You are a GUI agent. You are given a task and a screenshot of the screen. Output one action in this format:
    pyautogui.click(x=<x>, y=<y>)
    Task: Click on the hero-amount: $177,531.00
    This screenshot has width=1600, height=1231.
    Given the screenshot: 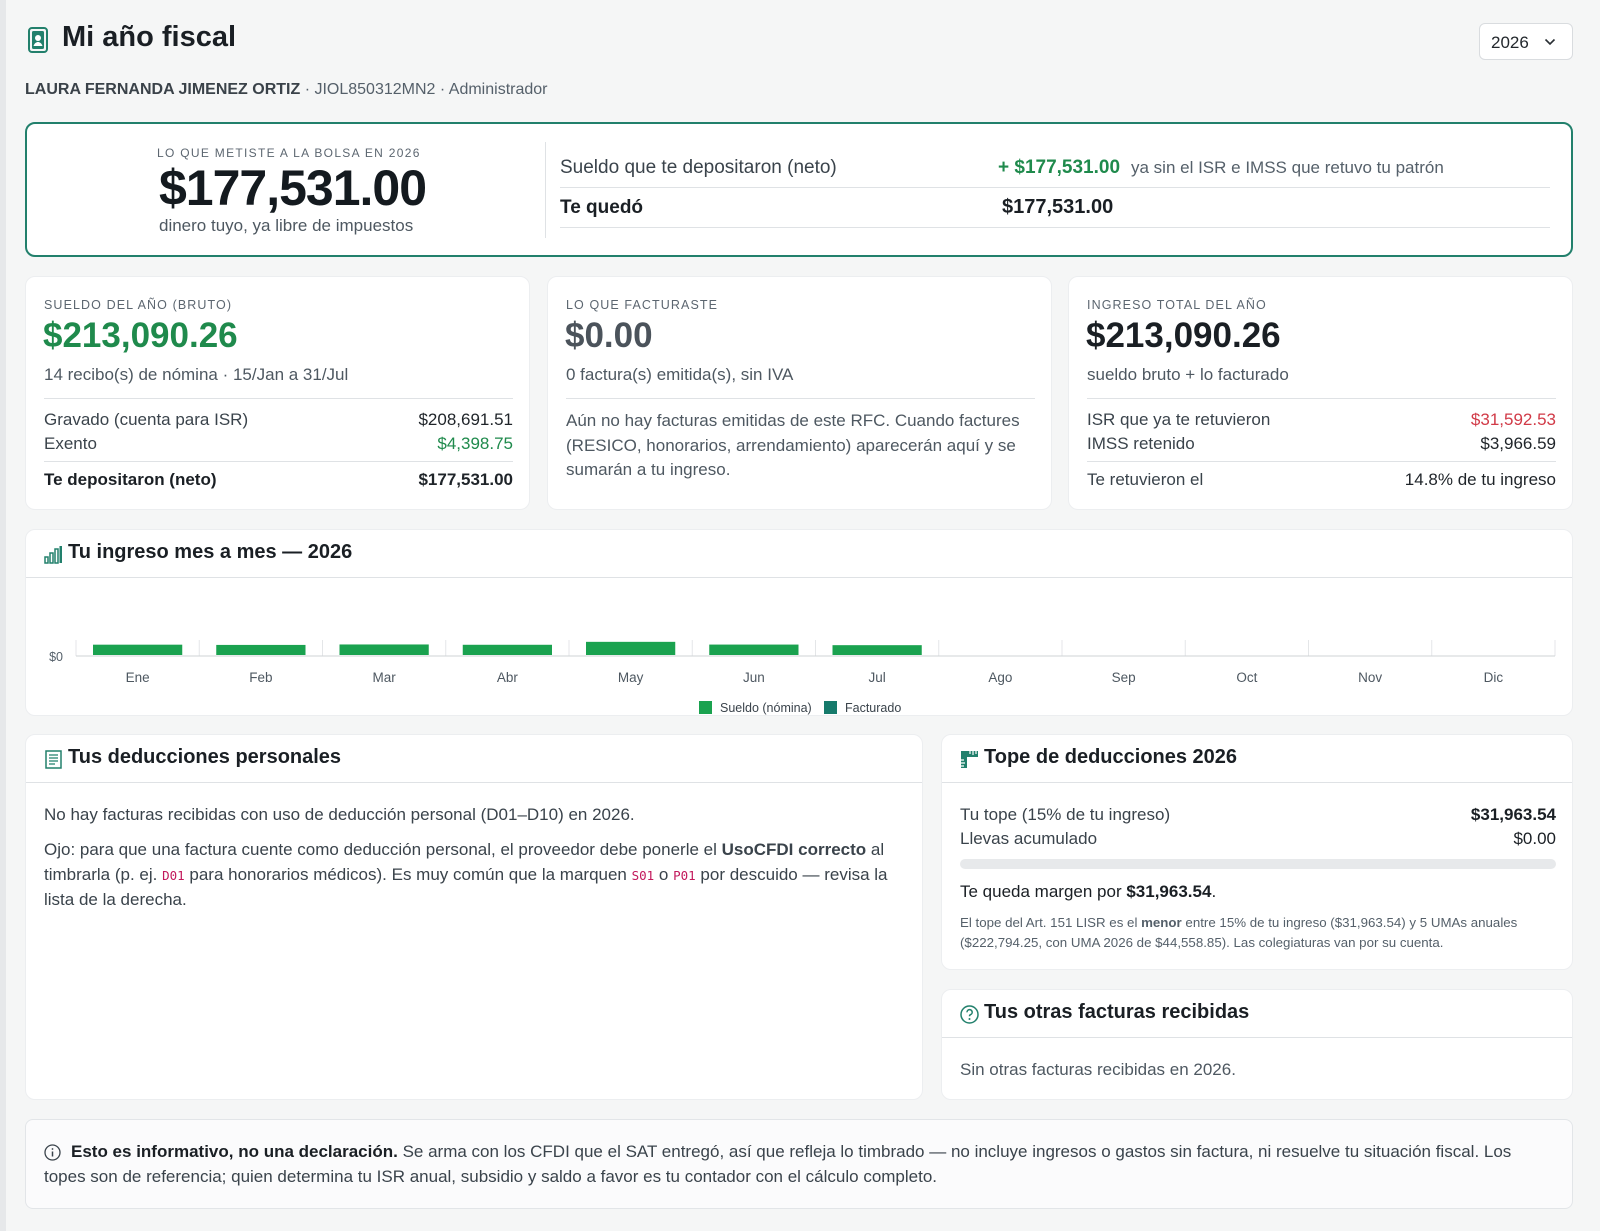 What is the action you would take?
    pyautogui.click(x=293, y=188)
    